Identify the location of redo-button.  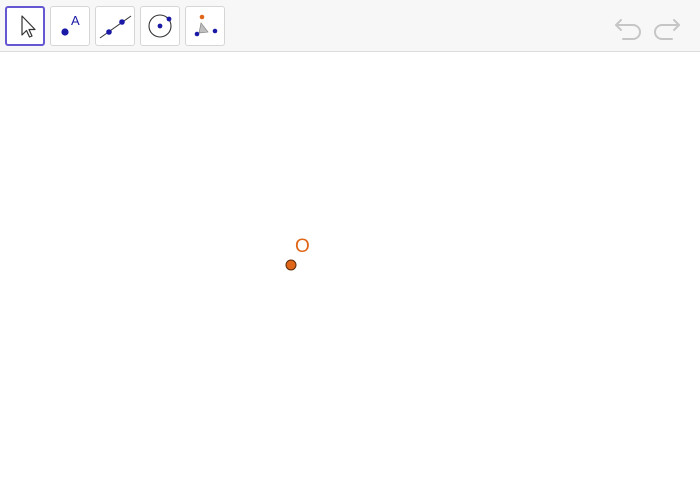
(666, 27).